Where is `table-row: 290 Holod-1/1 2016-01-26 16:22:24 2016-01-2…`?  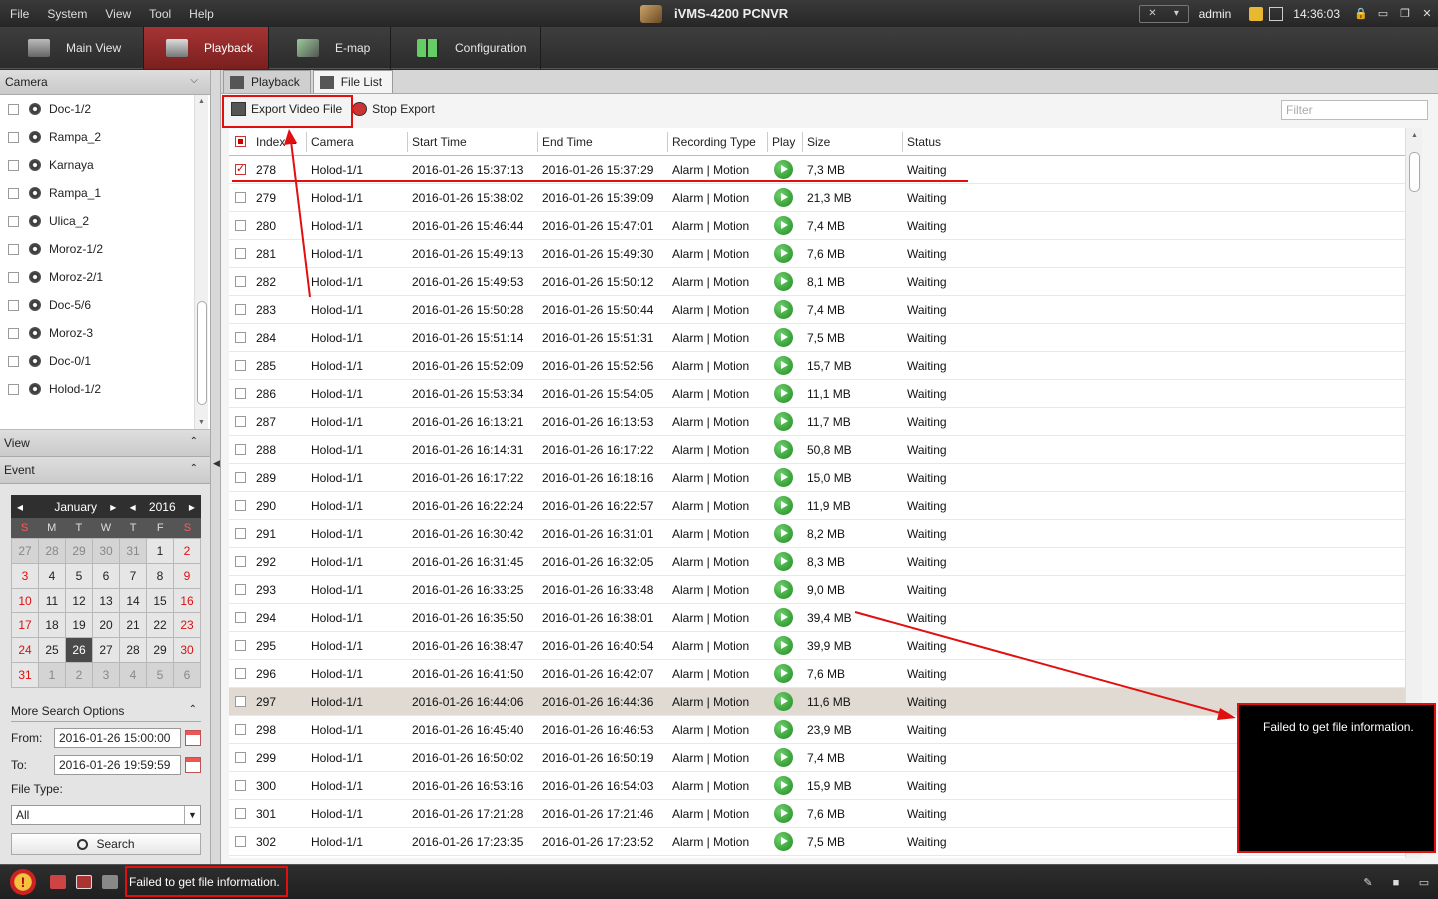
table-row: 290 Holod-1/1 2016-01-26 16:22:24 2016-01-2… is located at coordinates (825, 506).